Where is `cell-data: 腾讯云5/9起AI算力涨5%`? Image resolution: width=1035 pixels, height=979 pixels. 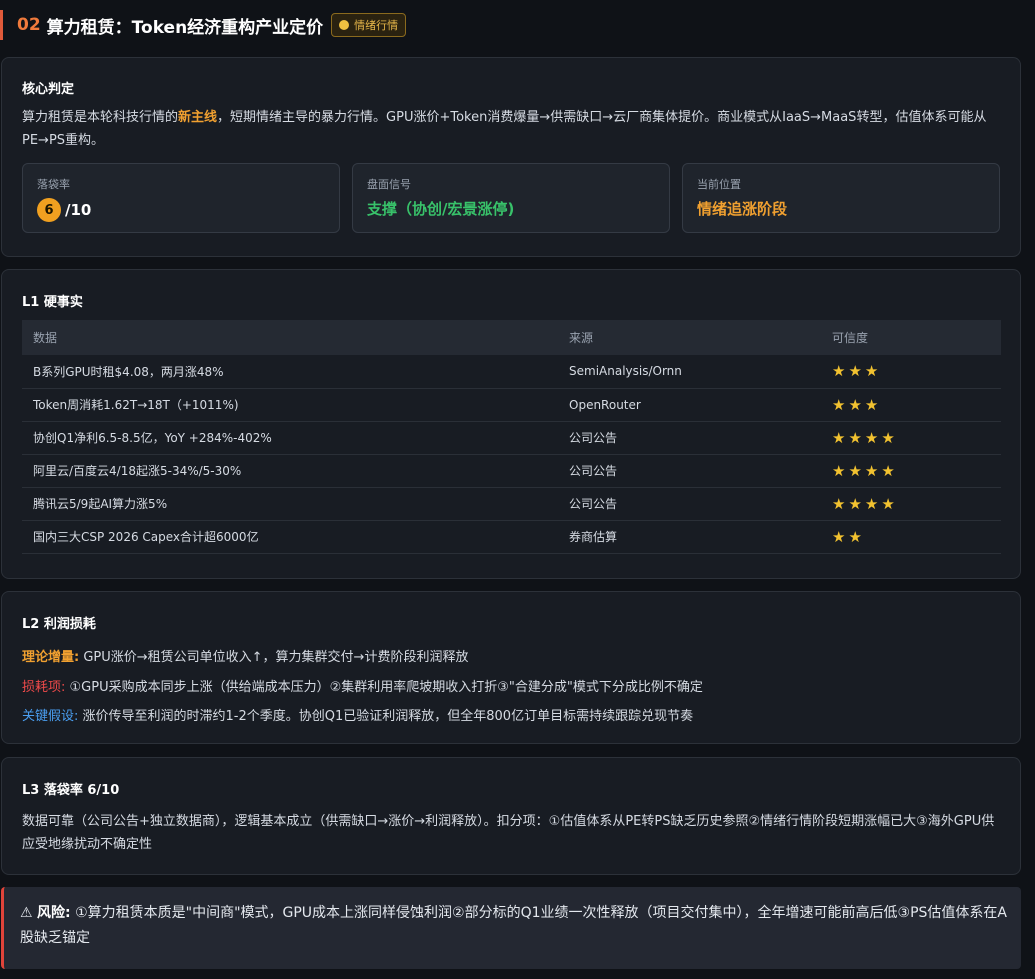 cell-data: 腾讯云5/9起AI算力涨5% is located at coordinates (290, 504).